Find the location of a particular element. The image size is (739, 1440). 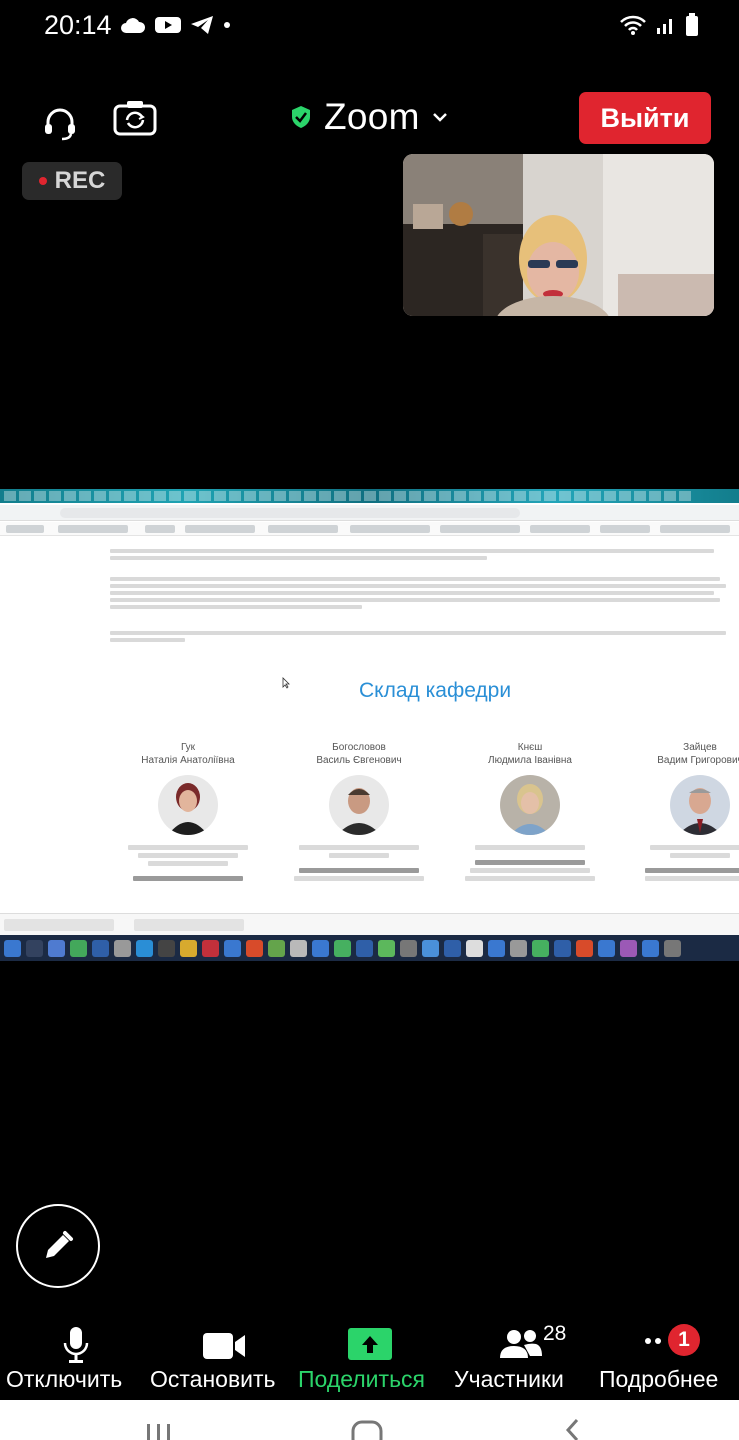

staff-surname: Кнєш is located at coordinates (530, 747).